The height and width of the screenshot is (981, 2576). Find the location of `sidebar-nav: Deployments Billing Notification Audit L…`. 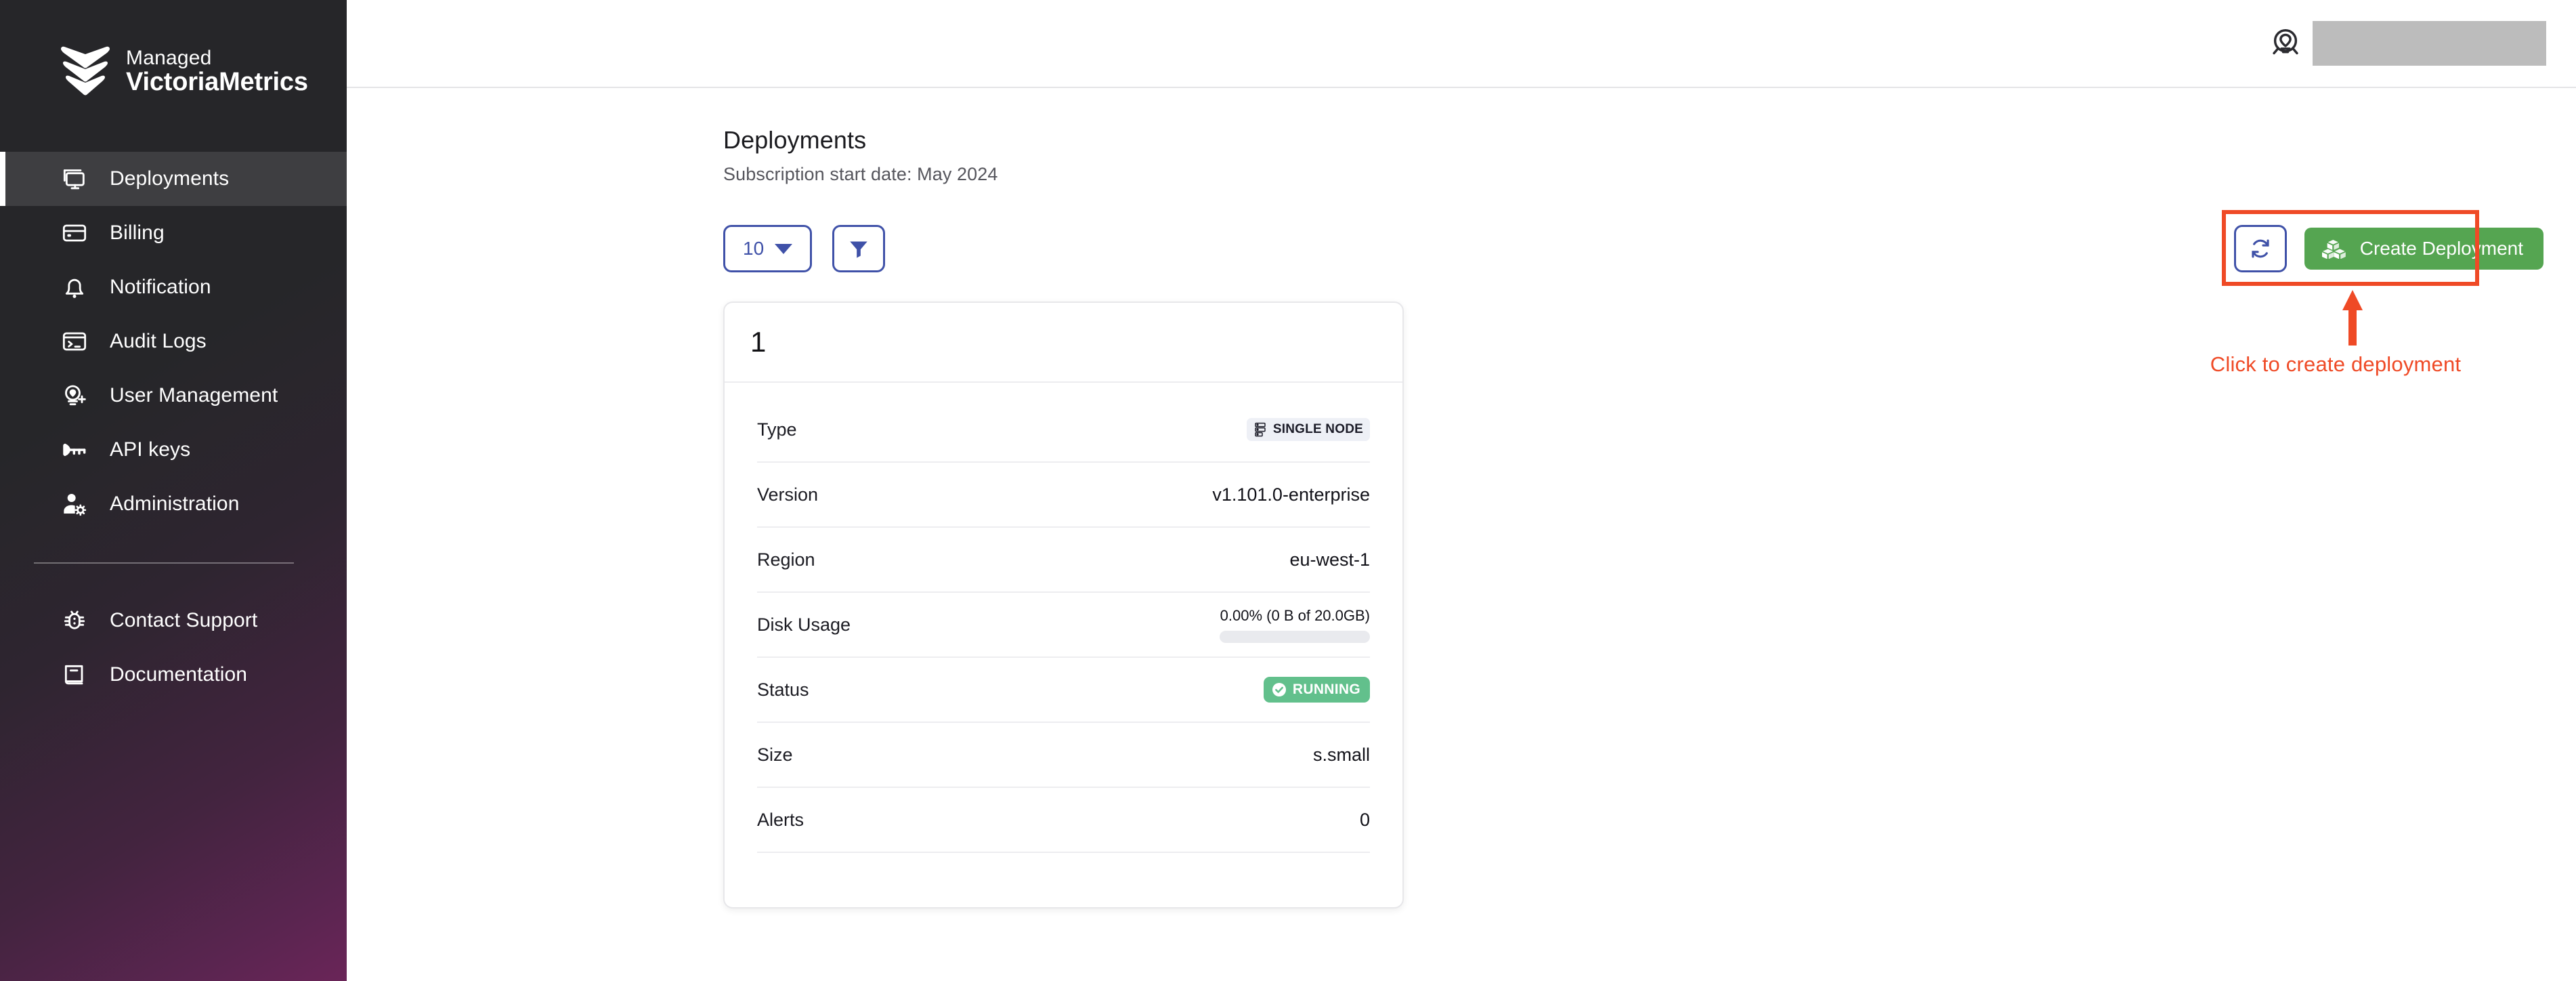

sidebar-nav: Deployments Billing Notification Audit L… is located at coordinates (173, 427).